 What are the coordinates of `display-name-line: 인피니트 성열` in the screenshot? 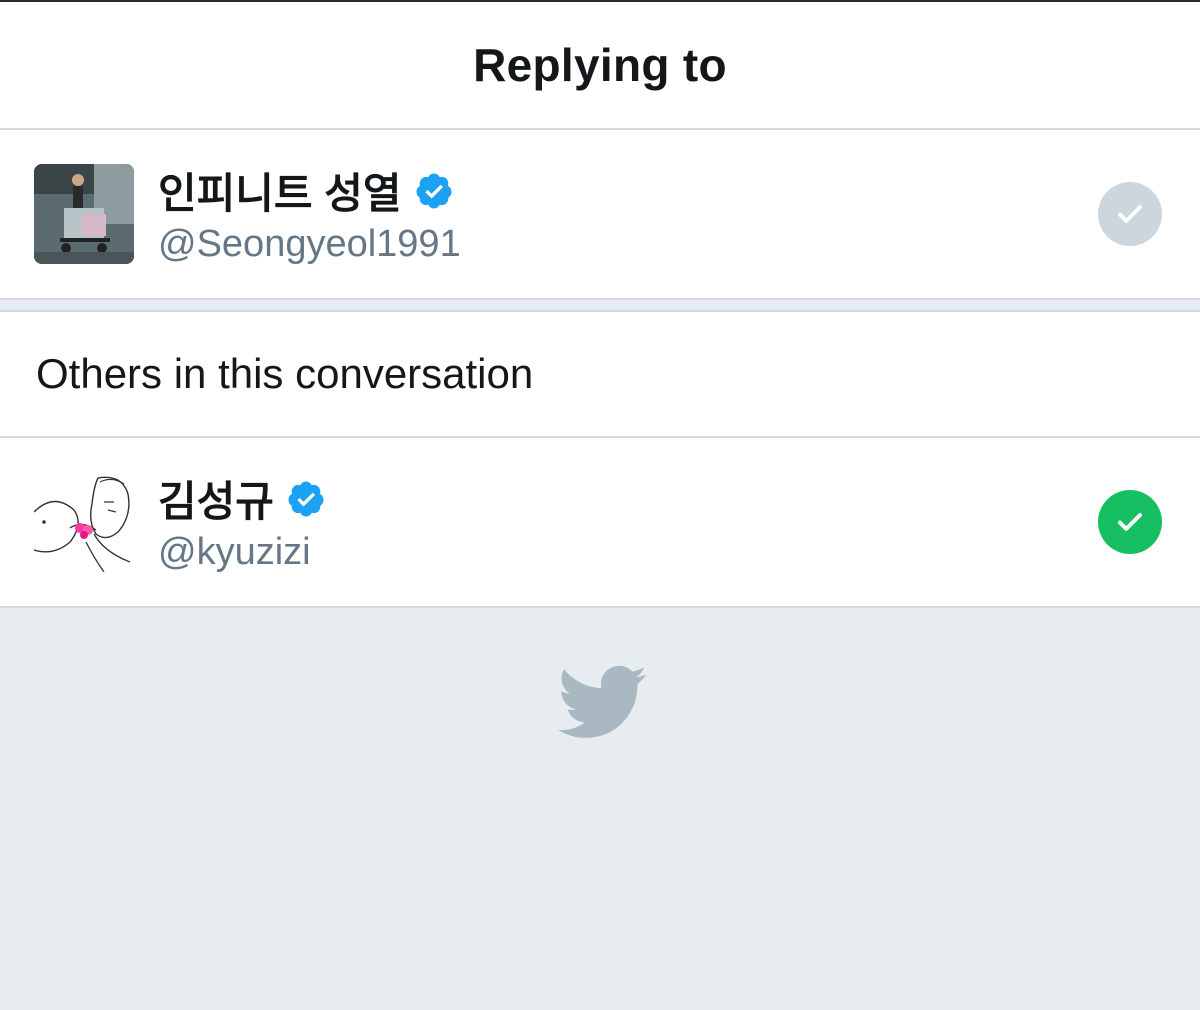 It's located at (309, 191).